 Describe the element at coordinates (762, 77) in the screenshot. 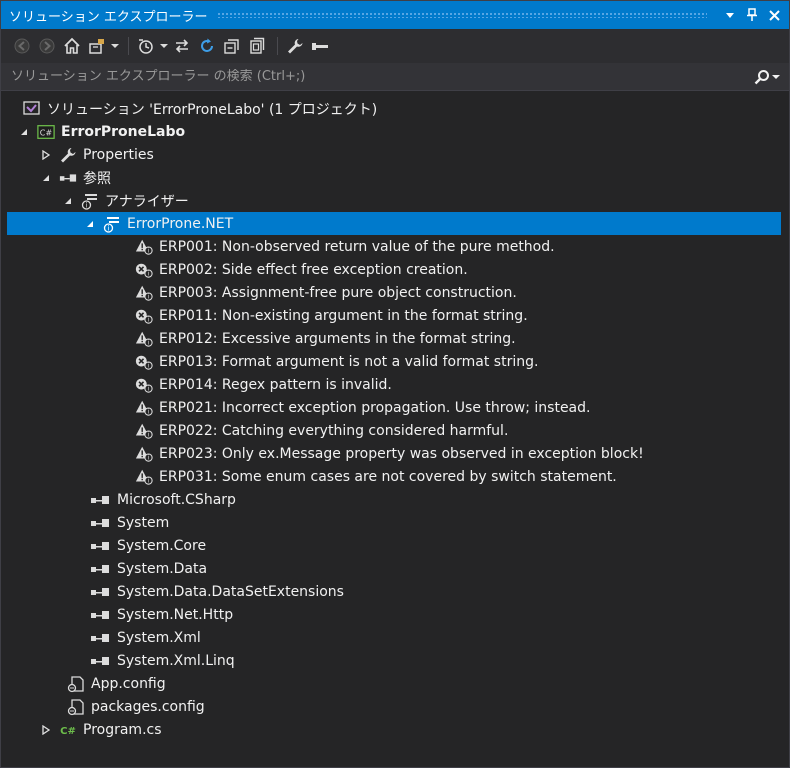

I see `search-icon` at that location.